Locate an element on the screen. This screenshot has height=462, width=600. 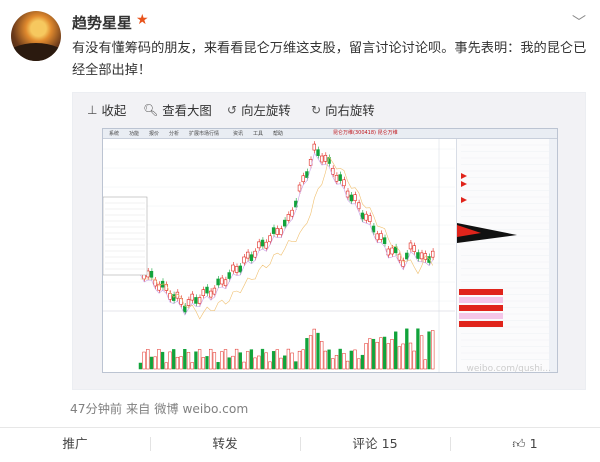
info-box is located at coordinates (125, 236).